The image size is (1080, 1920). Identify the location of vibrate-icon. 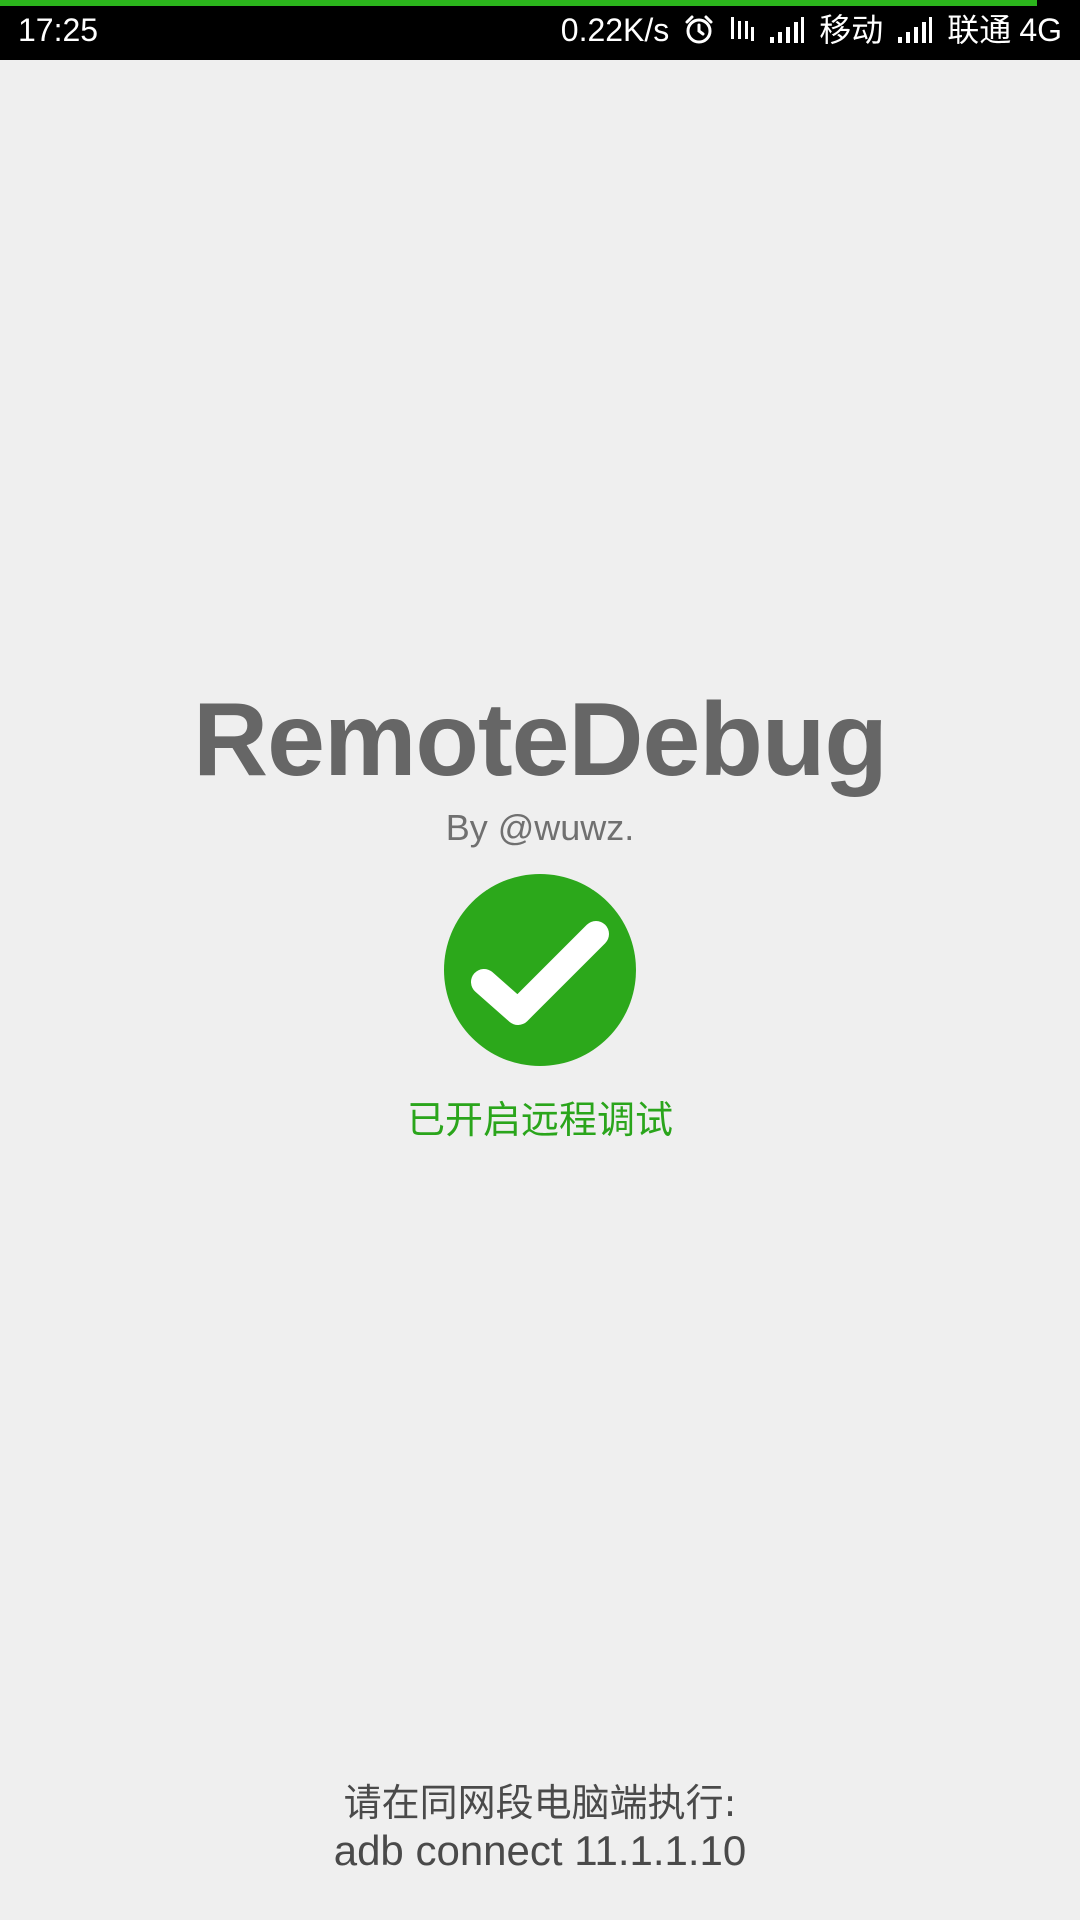
(742, 30).